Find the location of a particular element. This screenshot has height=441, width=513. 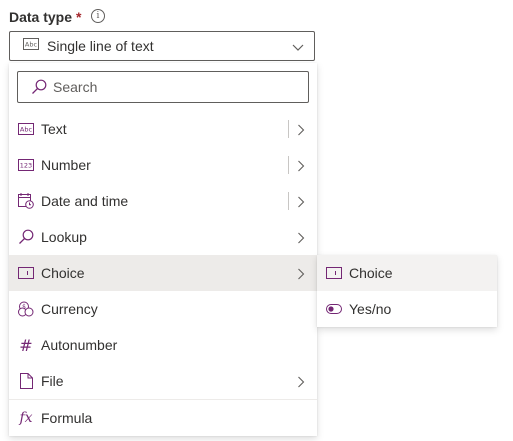

currency-icon: $ is located at coordinates (26, 309).